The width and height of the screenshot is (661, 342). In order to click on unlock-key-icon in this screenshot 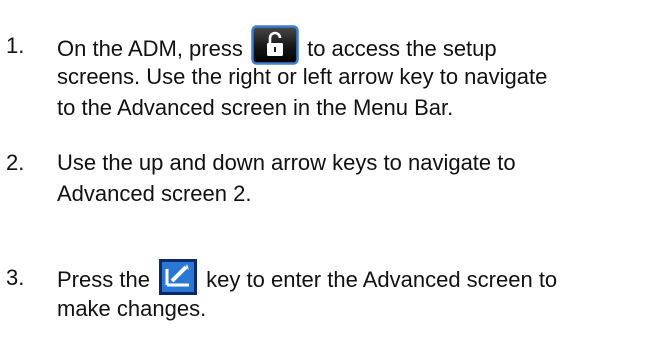, I will do `click(275, 45)`.